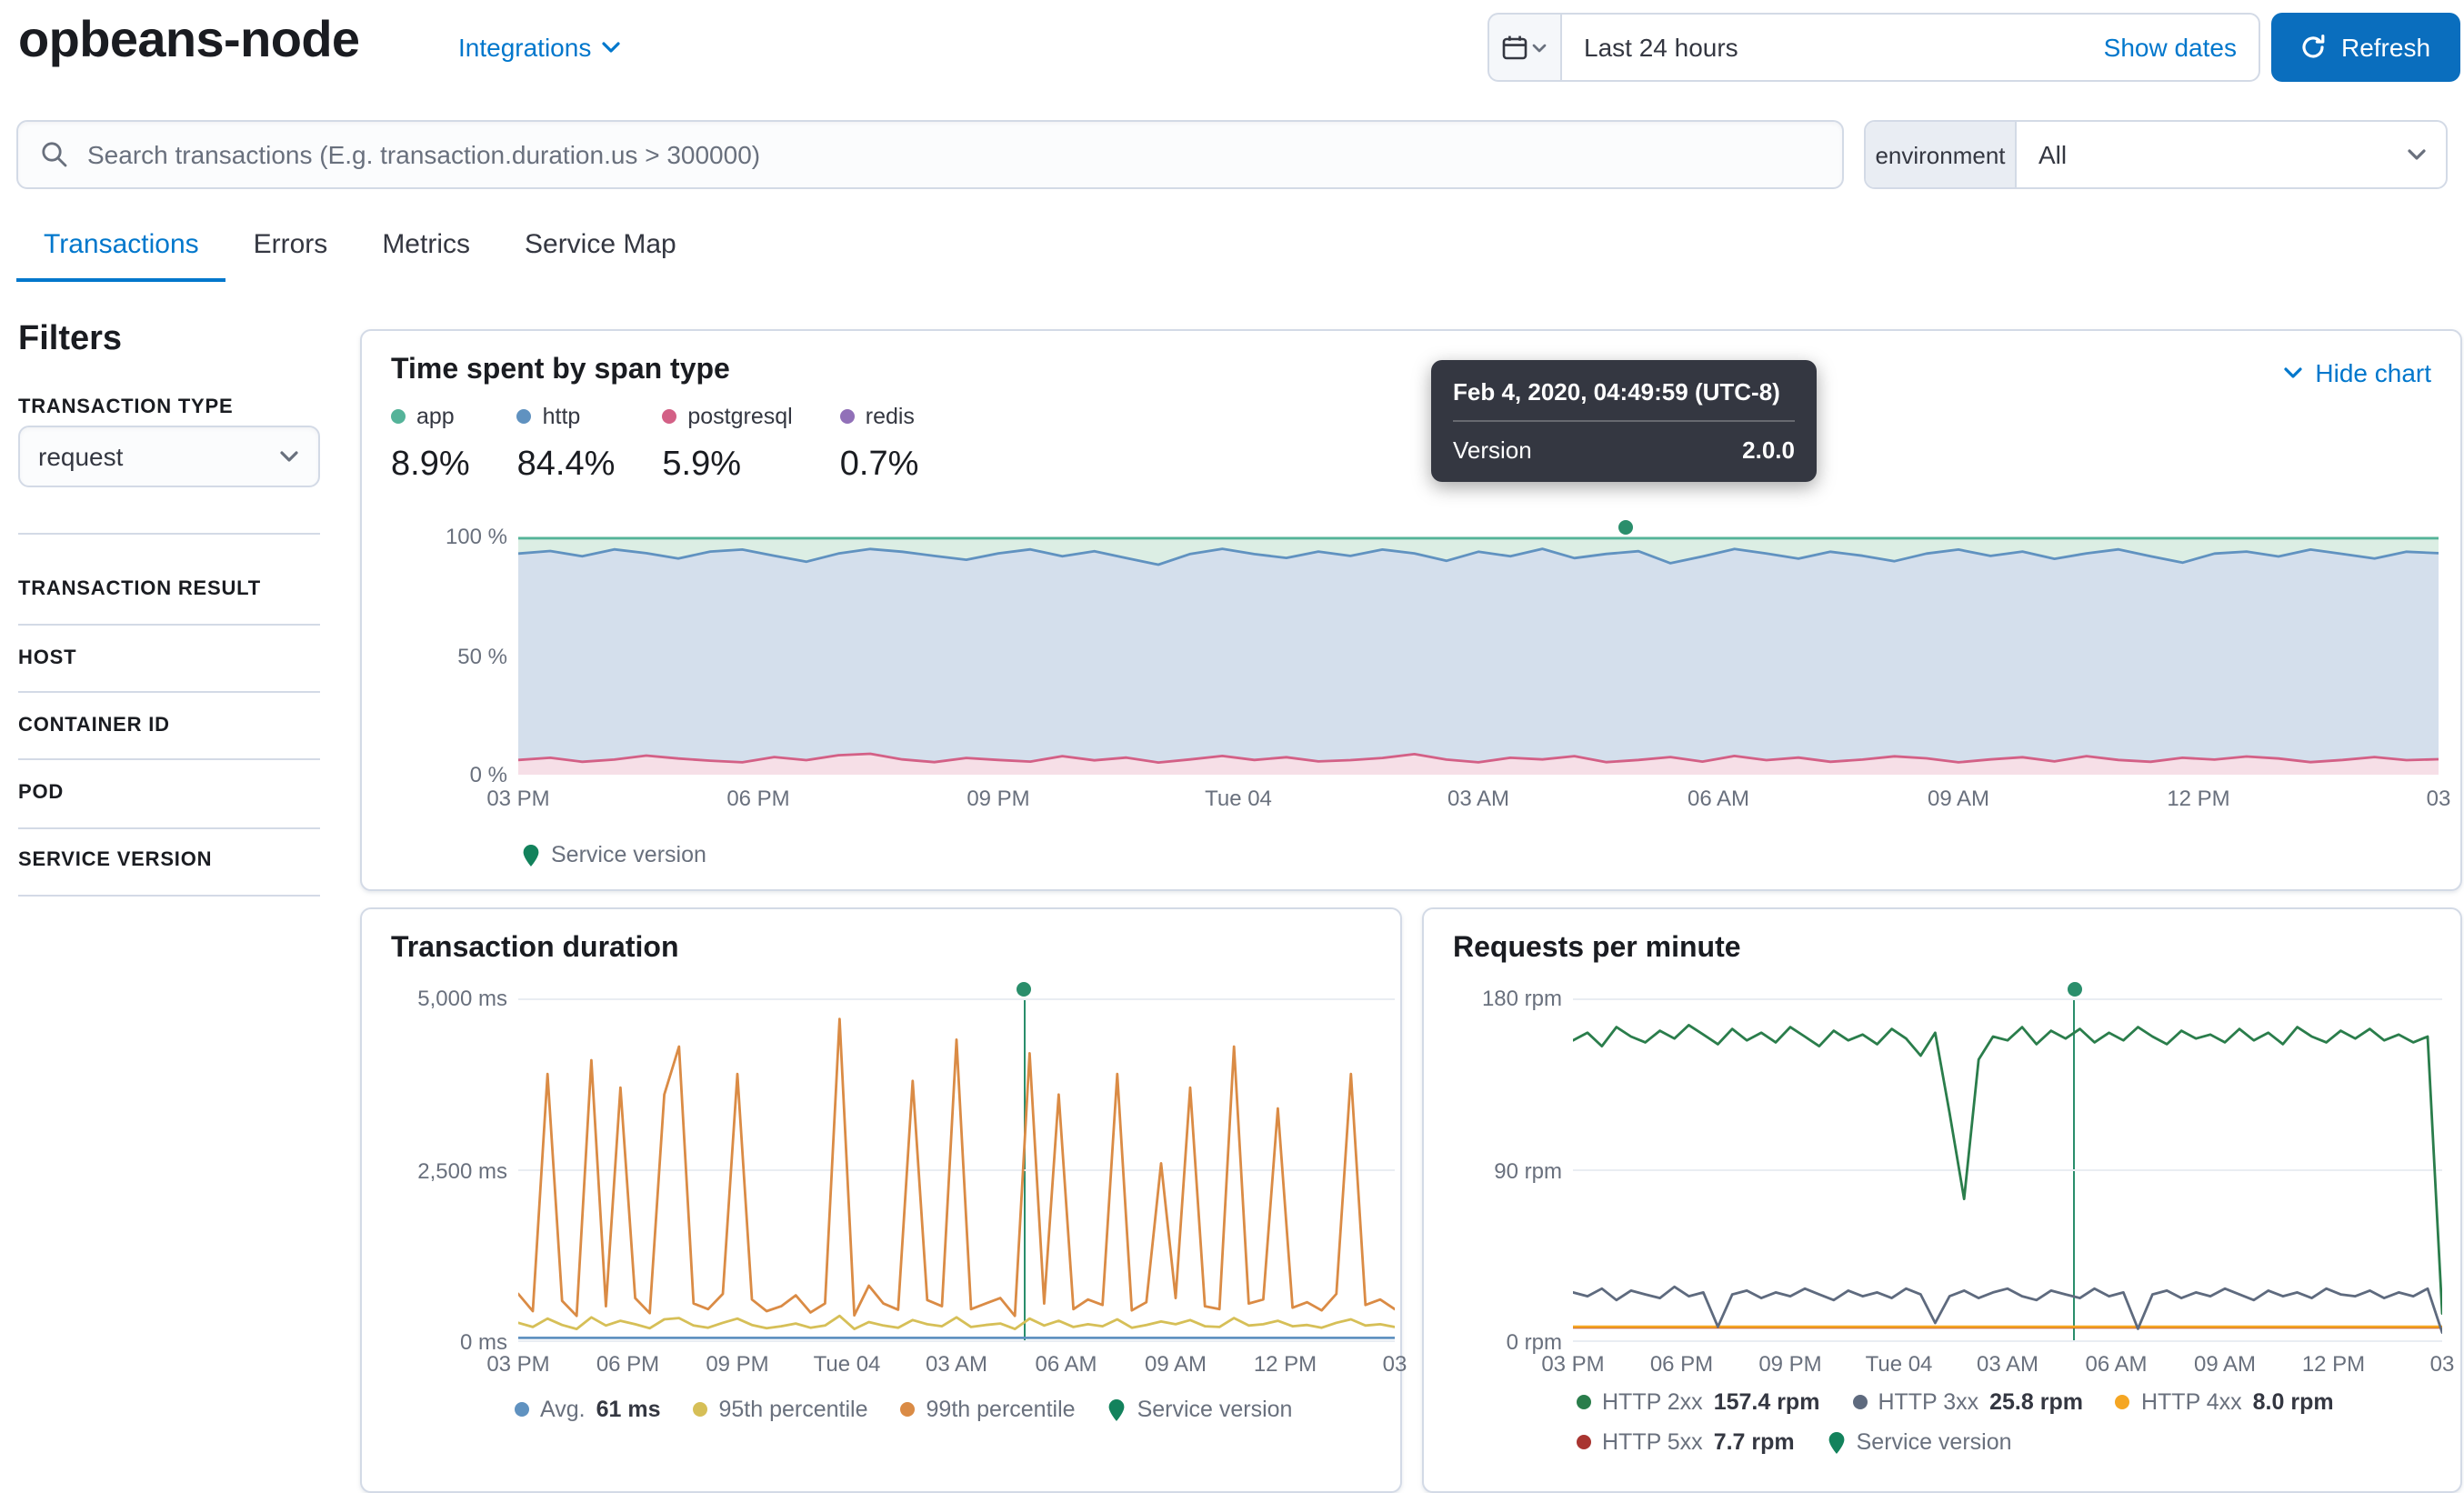  I want to click on legend-http: http 84.4%, so click(566, 445).